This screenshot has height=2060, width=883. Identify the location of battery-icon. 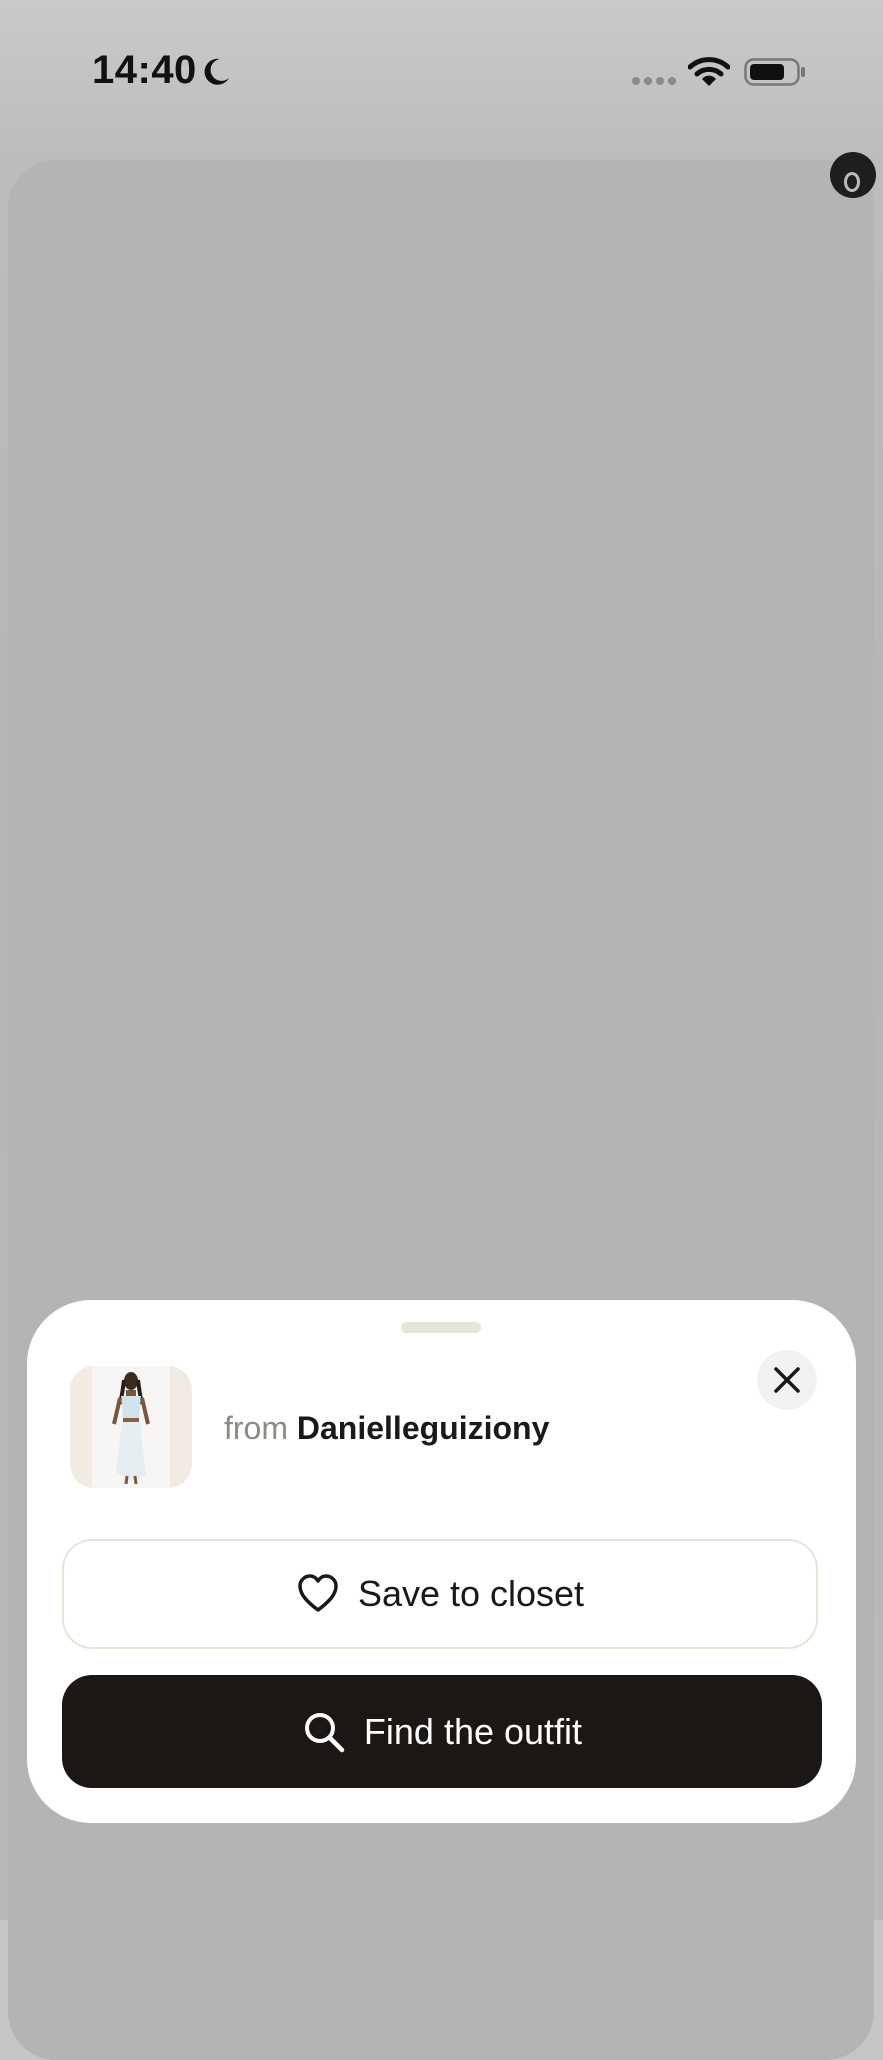
(774, 72).